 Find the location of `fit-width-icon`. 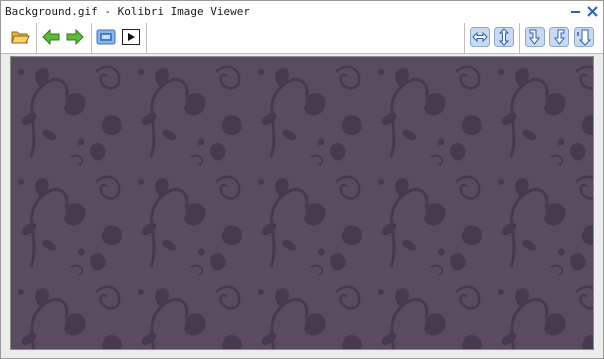

fit-width-icon is located at coordinates (480, 37).